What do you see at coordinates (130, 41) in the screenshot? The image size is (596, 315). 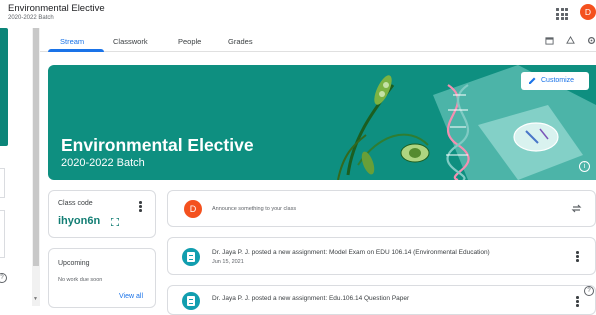 I see `tab-classwork: Classwork` at bounding box center [130, 41].